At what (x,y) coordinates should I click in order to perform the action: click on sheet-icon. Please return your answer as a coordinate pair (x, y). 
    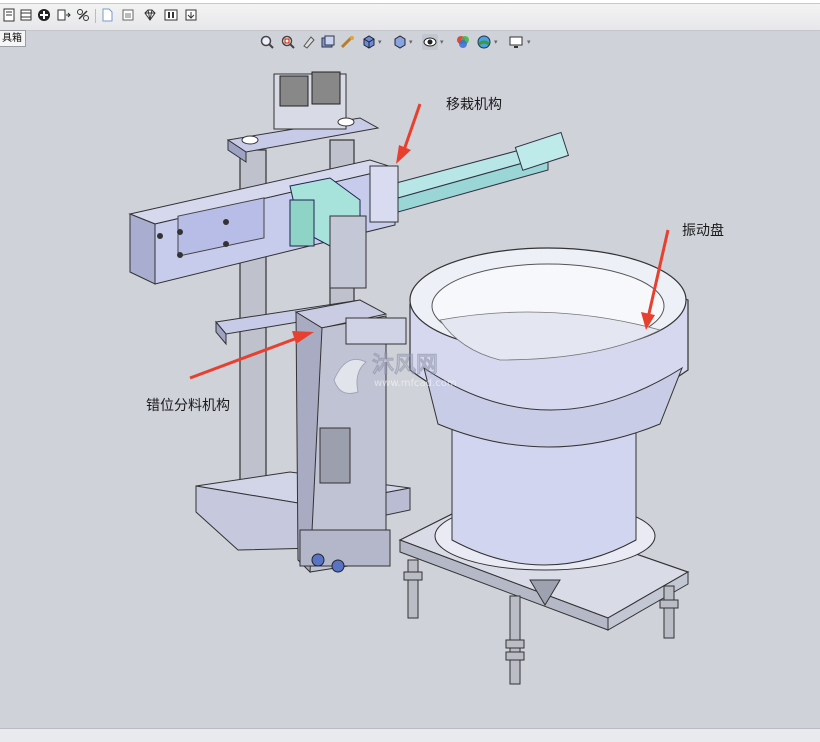
    Looking at the image, I should click on (9, 15).